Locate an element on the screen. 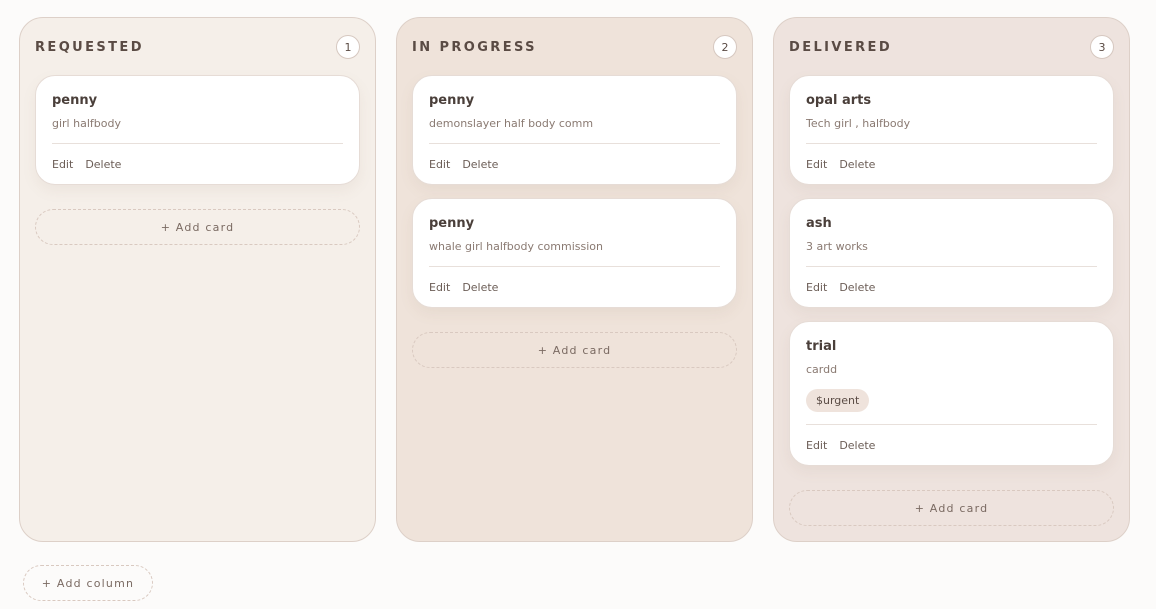  column-header: DELIVERED 3 is located at coordinates (951, 46).